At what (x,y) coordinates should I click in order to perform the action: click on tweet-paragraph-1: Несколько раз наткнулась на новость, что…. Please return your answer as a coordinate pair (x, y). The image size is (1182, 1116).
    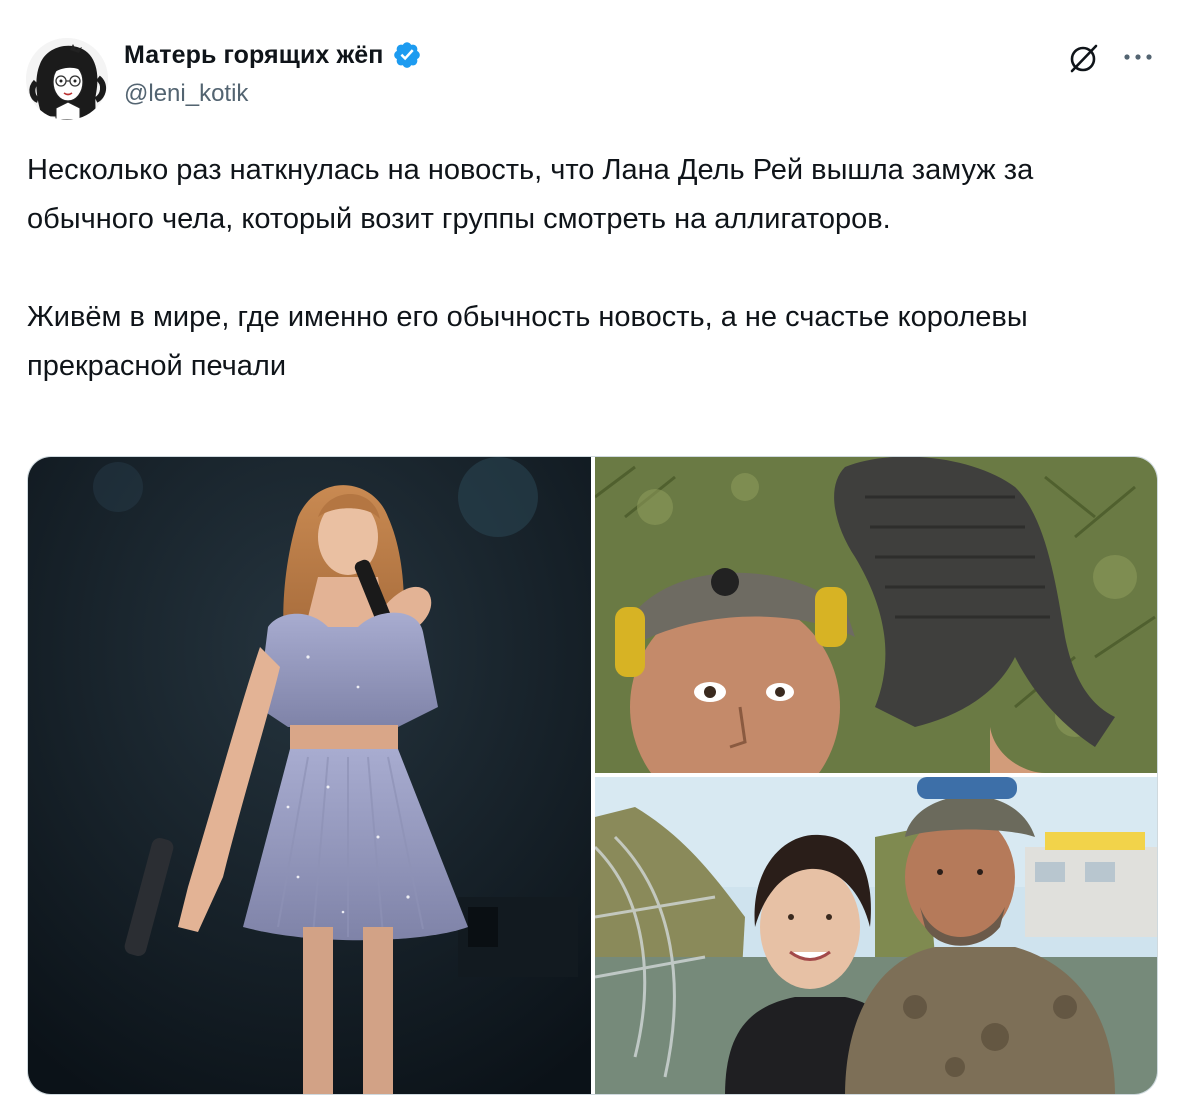
    Looking at the image, I should click on (530, 194).